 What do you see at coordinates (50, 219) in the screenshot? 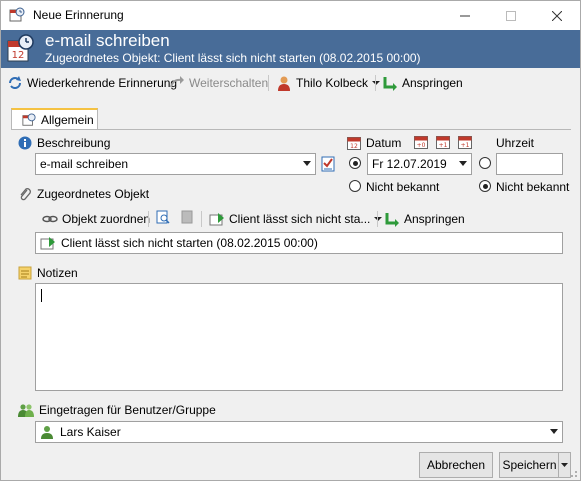
I see `link-chain-icon` at bounding box center [50, 219].